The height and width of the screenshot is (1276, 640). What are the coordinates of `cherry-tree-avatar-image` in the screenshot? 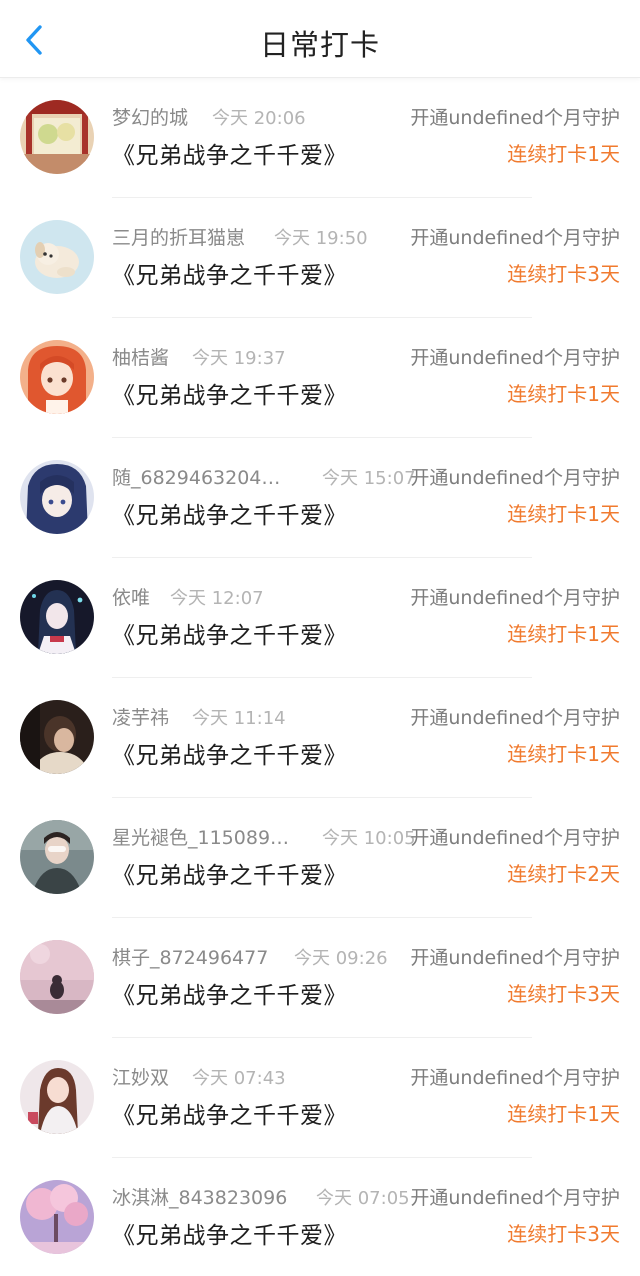 It's located at (57, 1217).